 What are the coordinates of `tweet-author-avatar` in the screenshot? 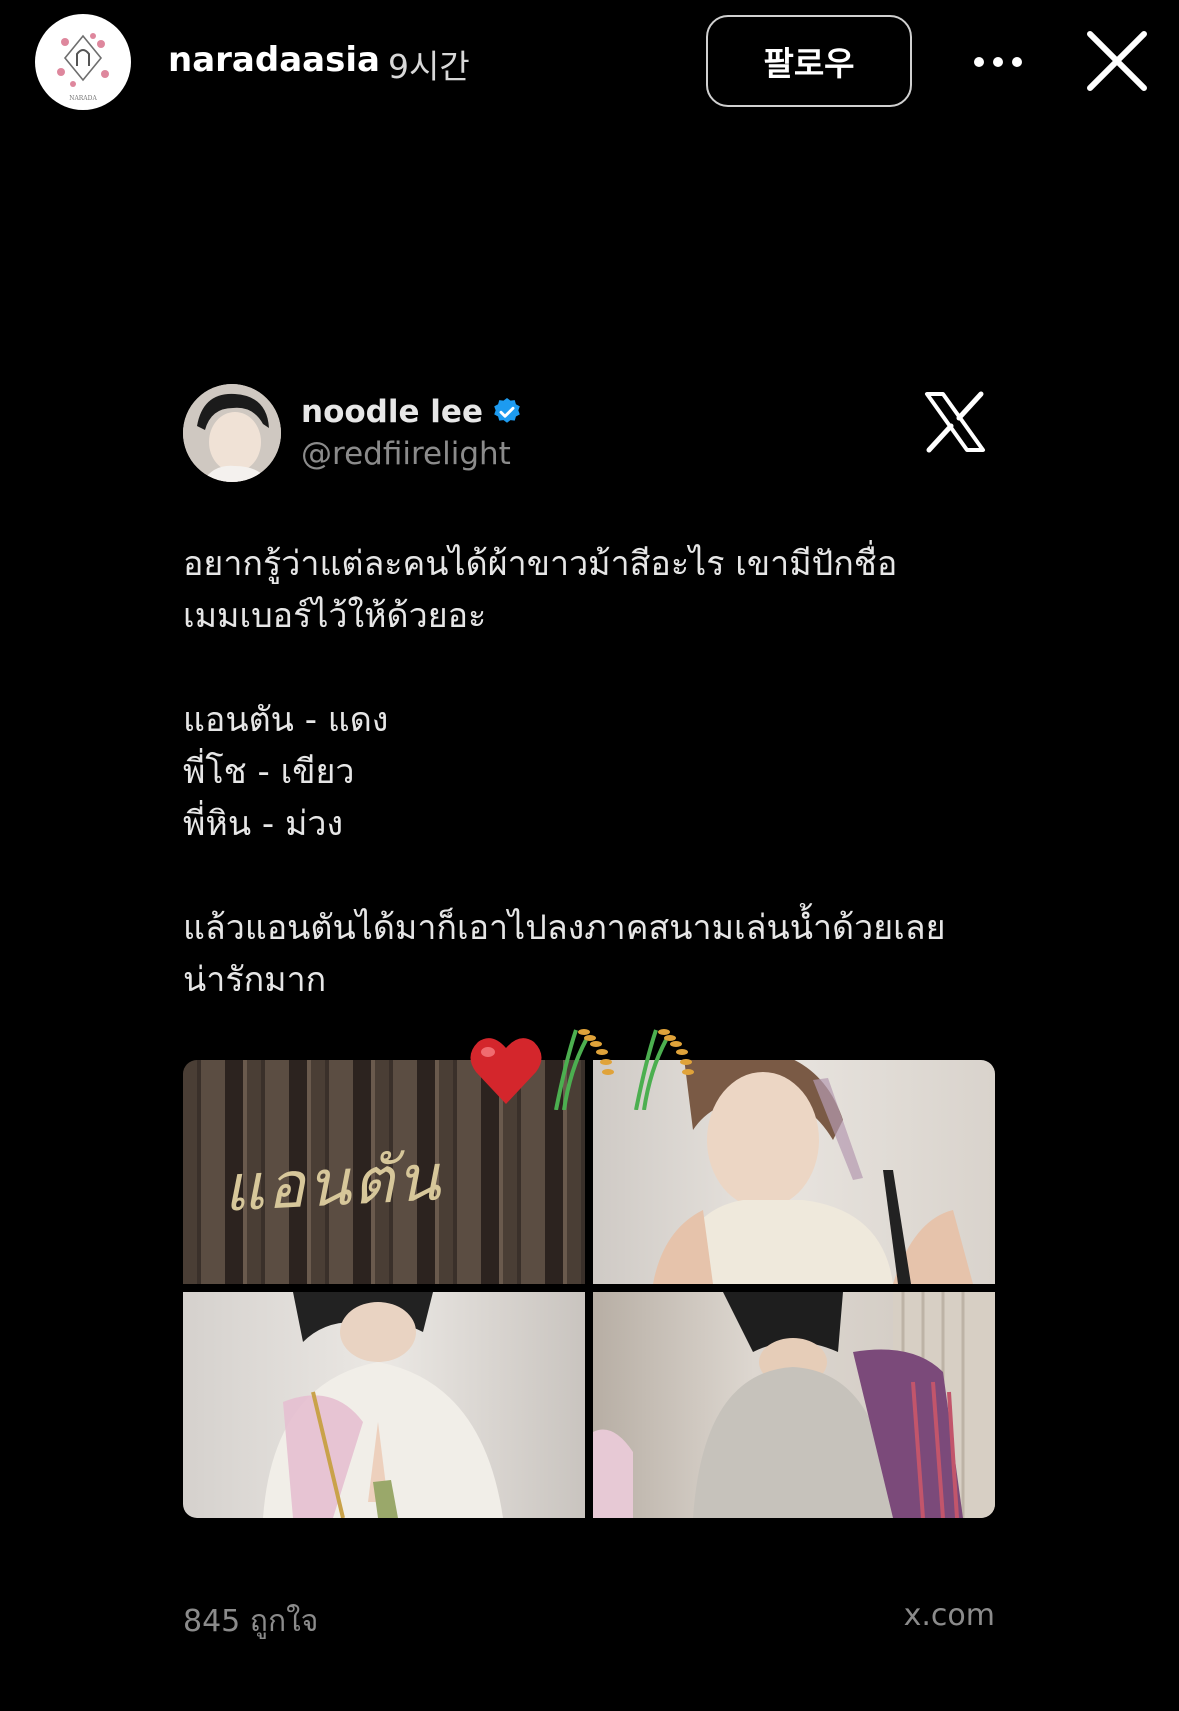 It's located at (232, 433).